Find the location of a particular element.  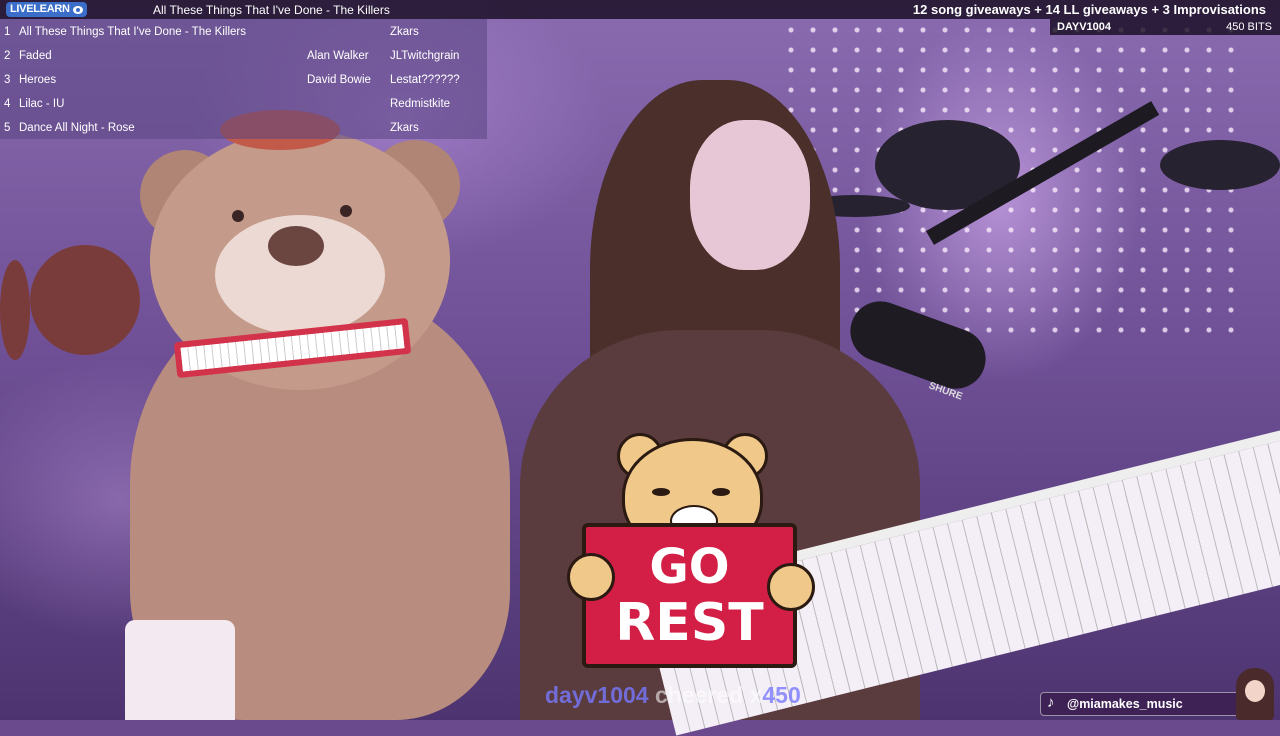

queue-artist: David Bowie is located at coordinates (339, 80).